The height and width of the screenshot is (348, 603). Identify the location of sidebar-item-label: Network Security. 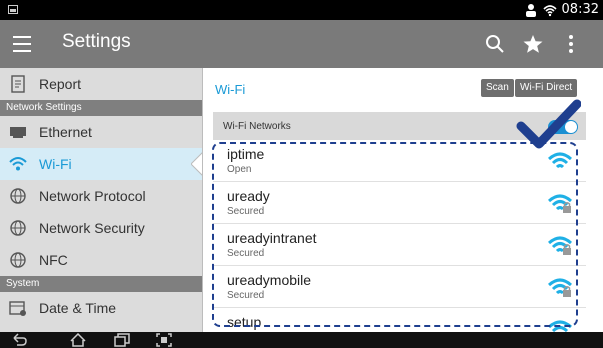
(92, 228).